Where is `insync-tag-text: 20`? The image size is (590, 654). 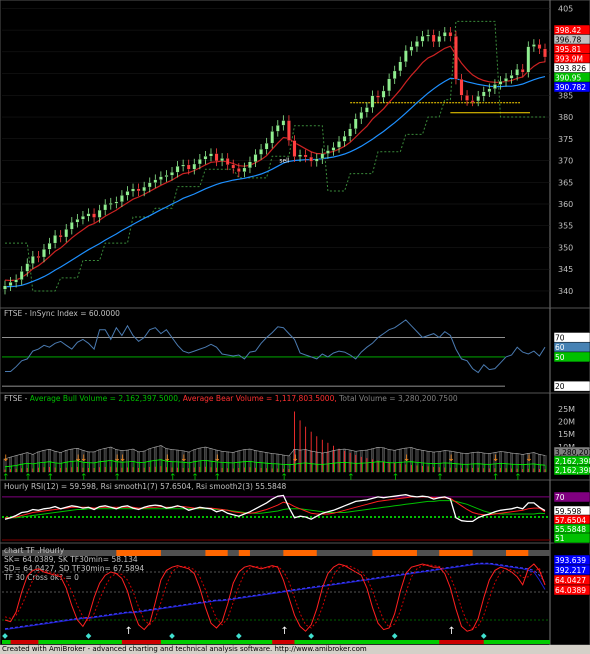
insync-tag-text: 20 is located at coordinates (560, 386).